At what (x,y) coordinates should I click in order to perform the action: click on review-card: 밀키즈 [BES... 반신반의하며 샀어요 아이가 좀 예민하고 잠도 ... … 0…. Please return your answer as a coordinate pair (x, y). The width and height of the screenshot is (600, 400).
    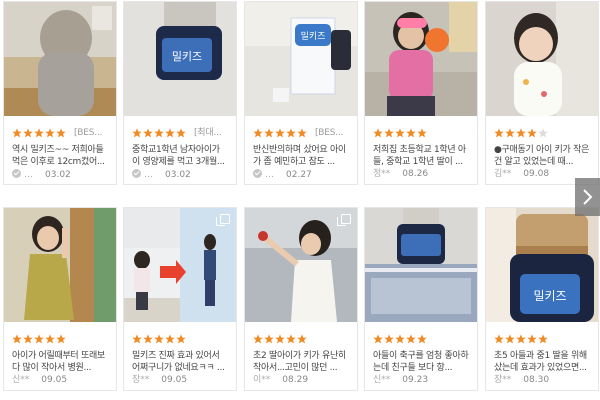
    Looking at the image, I should click on (301, 93).